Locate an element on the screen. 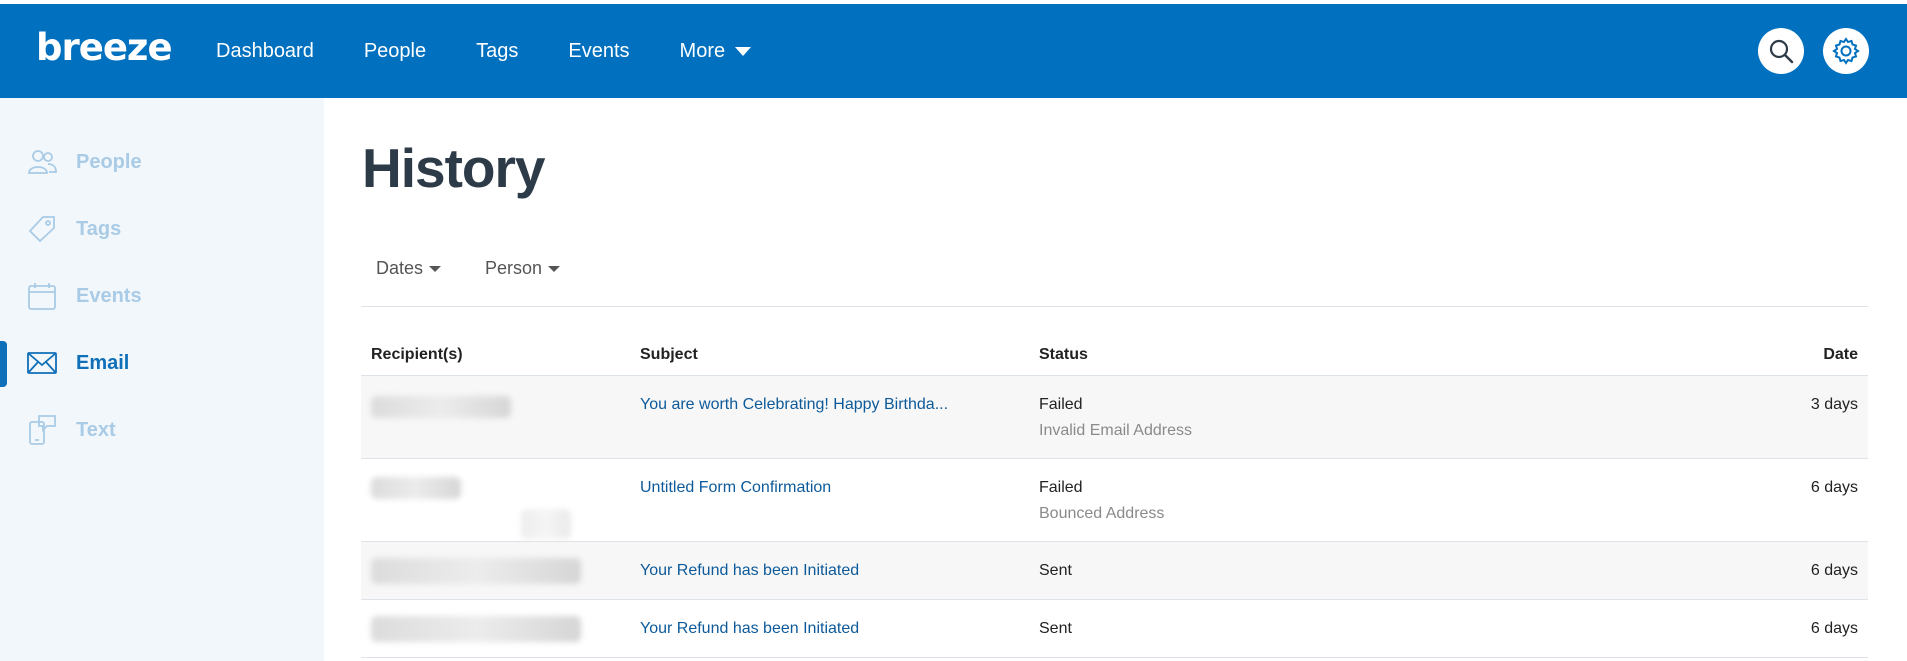  settings-button is located at coordinates (1846, 51).